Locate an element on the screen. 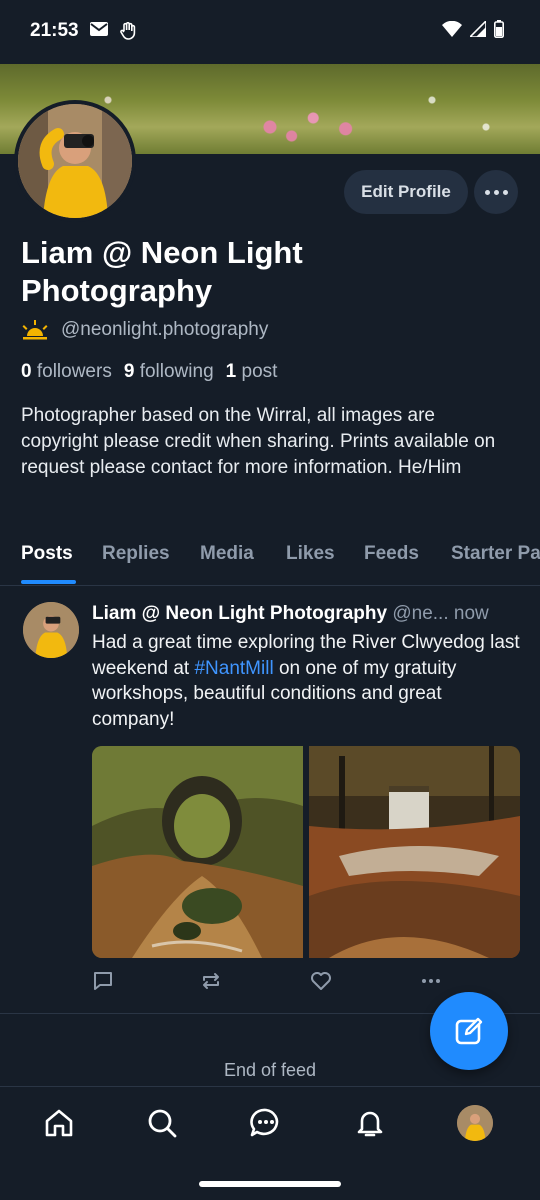  more-options-button is located at coordinates (496, 192).